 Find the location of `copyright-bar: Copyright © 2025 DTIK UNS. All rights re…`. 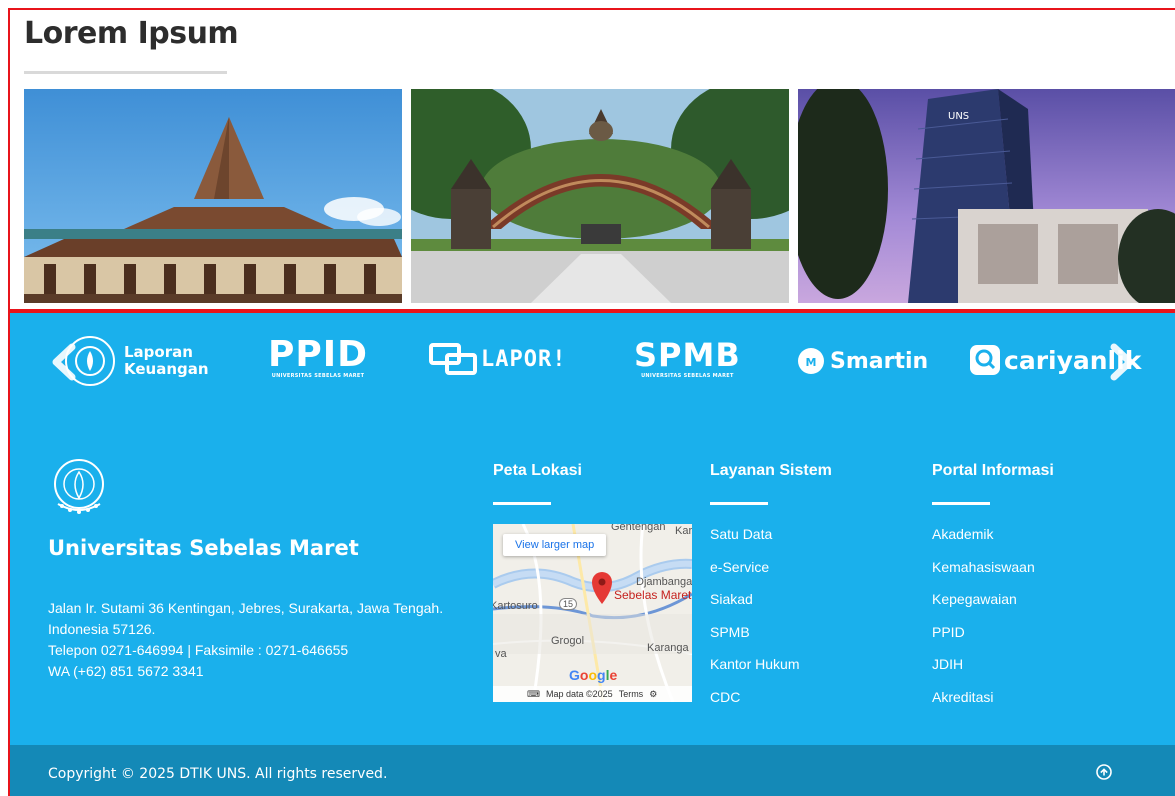

copyright-bar: Copyright © 2025 DTIK UNS. All rights re… is located at coordinates (592, 770).